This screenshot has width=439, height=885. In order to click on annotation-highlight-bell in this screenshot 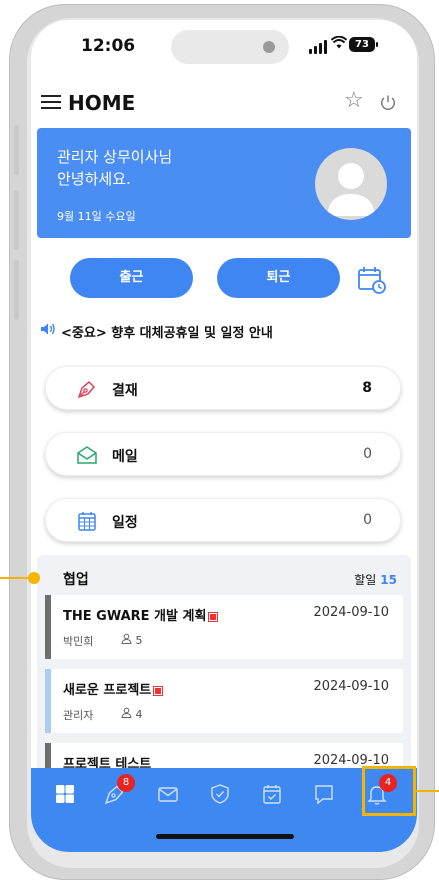, I will do `click(389, 791)`.